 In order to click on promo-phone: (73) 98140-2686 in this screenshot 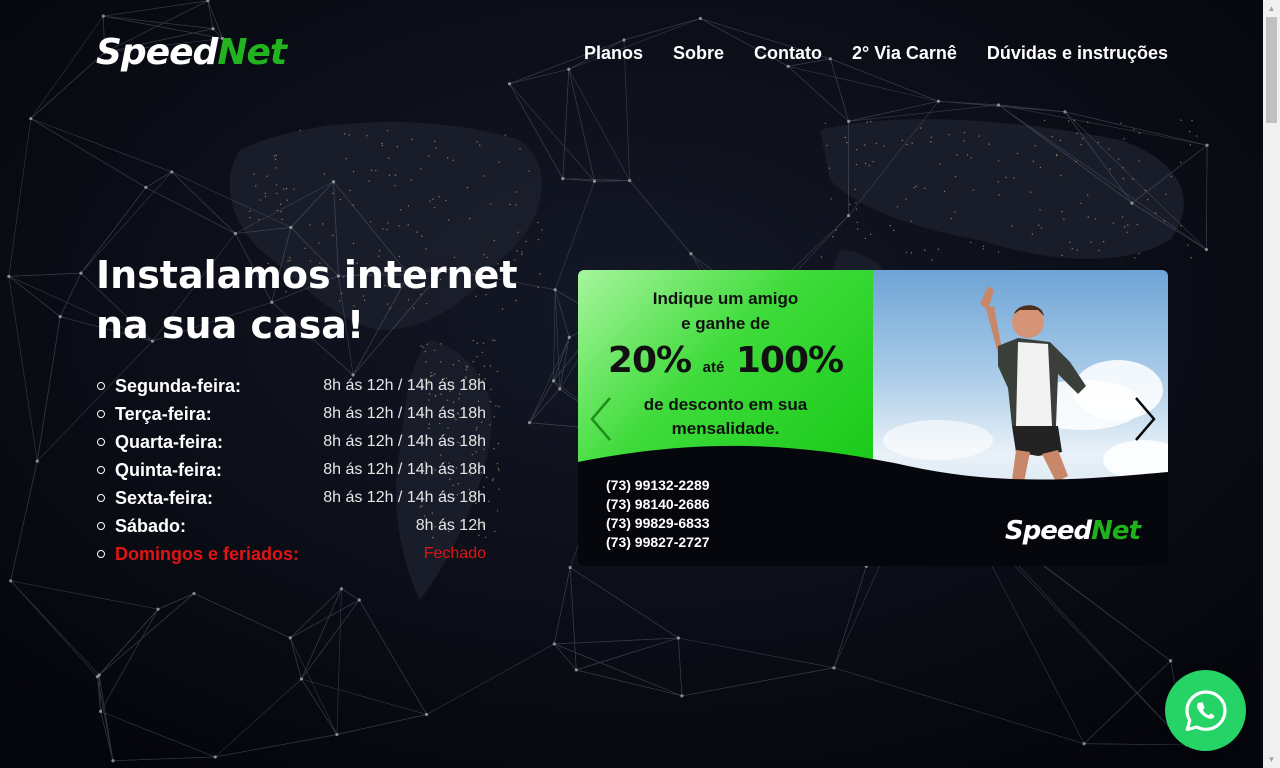, I will do `click(658, 504)`.